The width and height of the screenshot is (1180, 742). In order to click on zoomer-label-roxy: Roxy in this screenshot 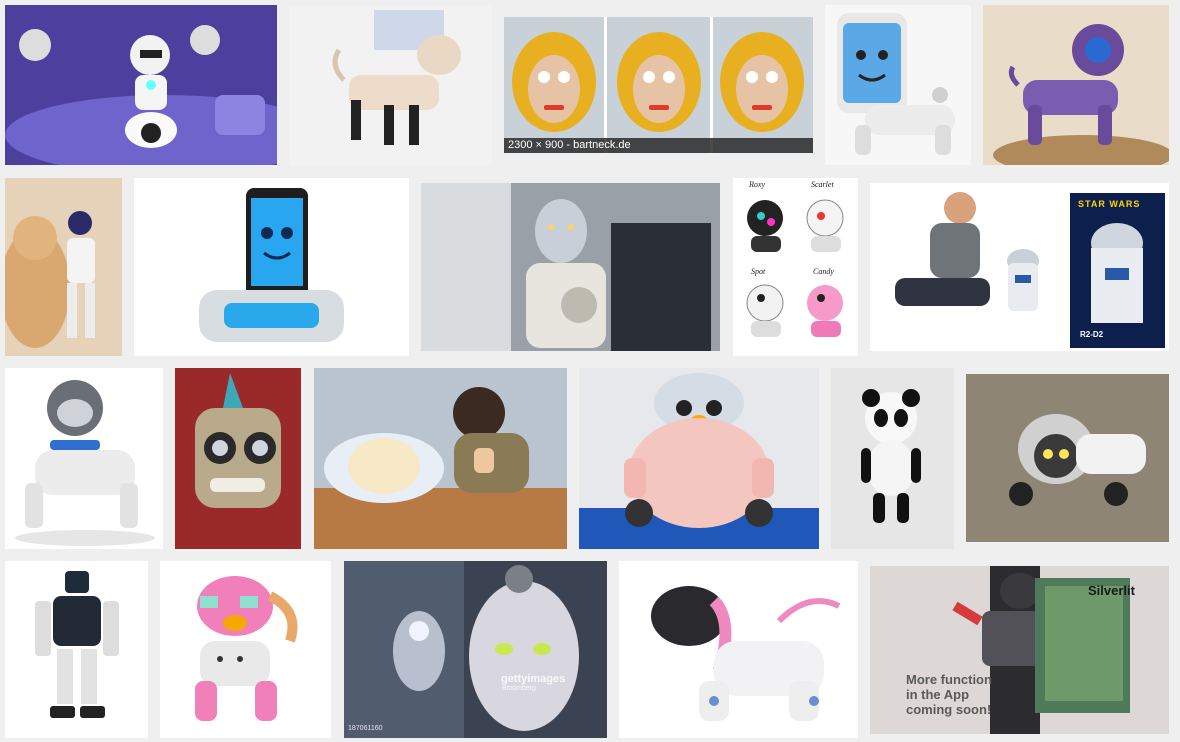, I will do `click(757, 184)`.